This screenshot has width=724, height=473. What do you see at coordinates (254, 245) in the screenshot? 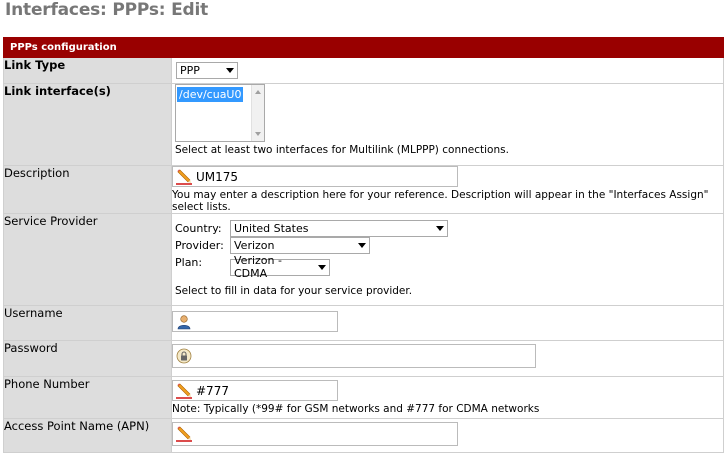
I see `provider-value: Verizon` at bounding box center [254, 245].